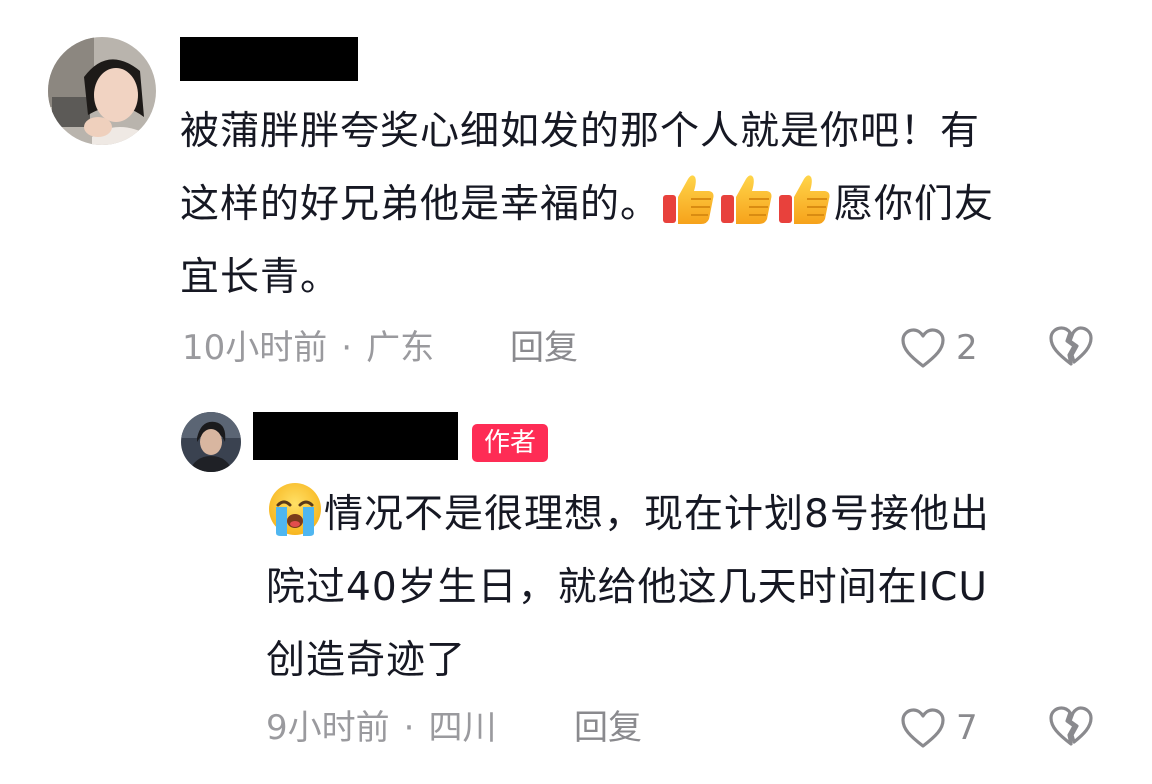 The width and height of the screenshot is (1152, 784). I want to click on comment-line: 创造奇迹了, so click(366, 660).